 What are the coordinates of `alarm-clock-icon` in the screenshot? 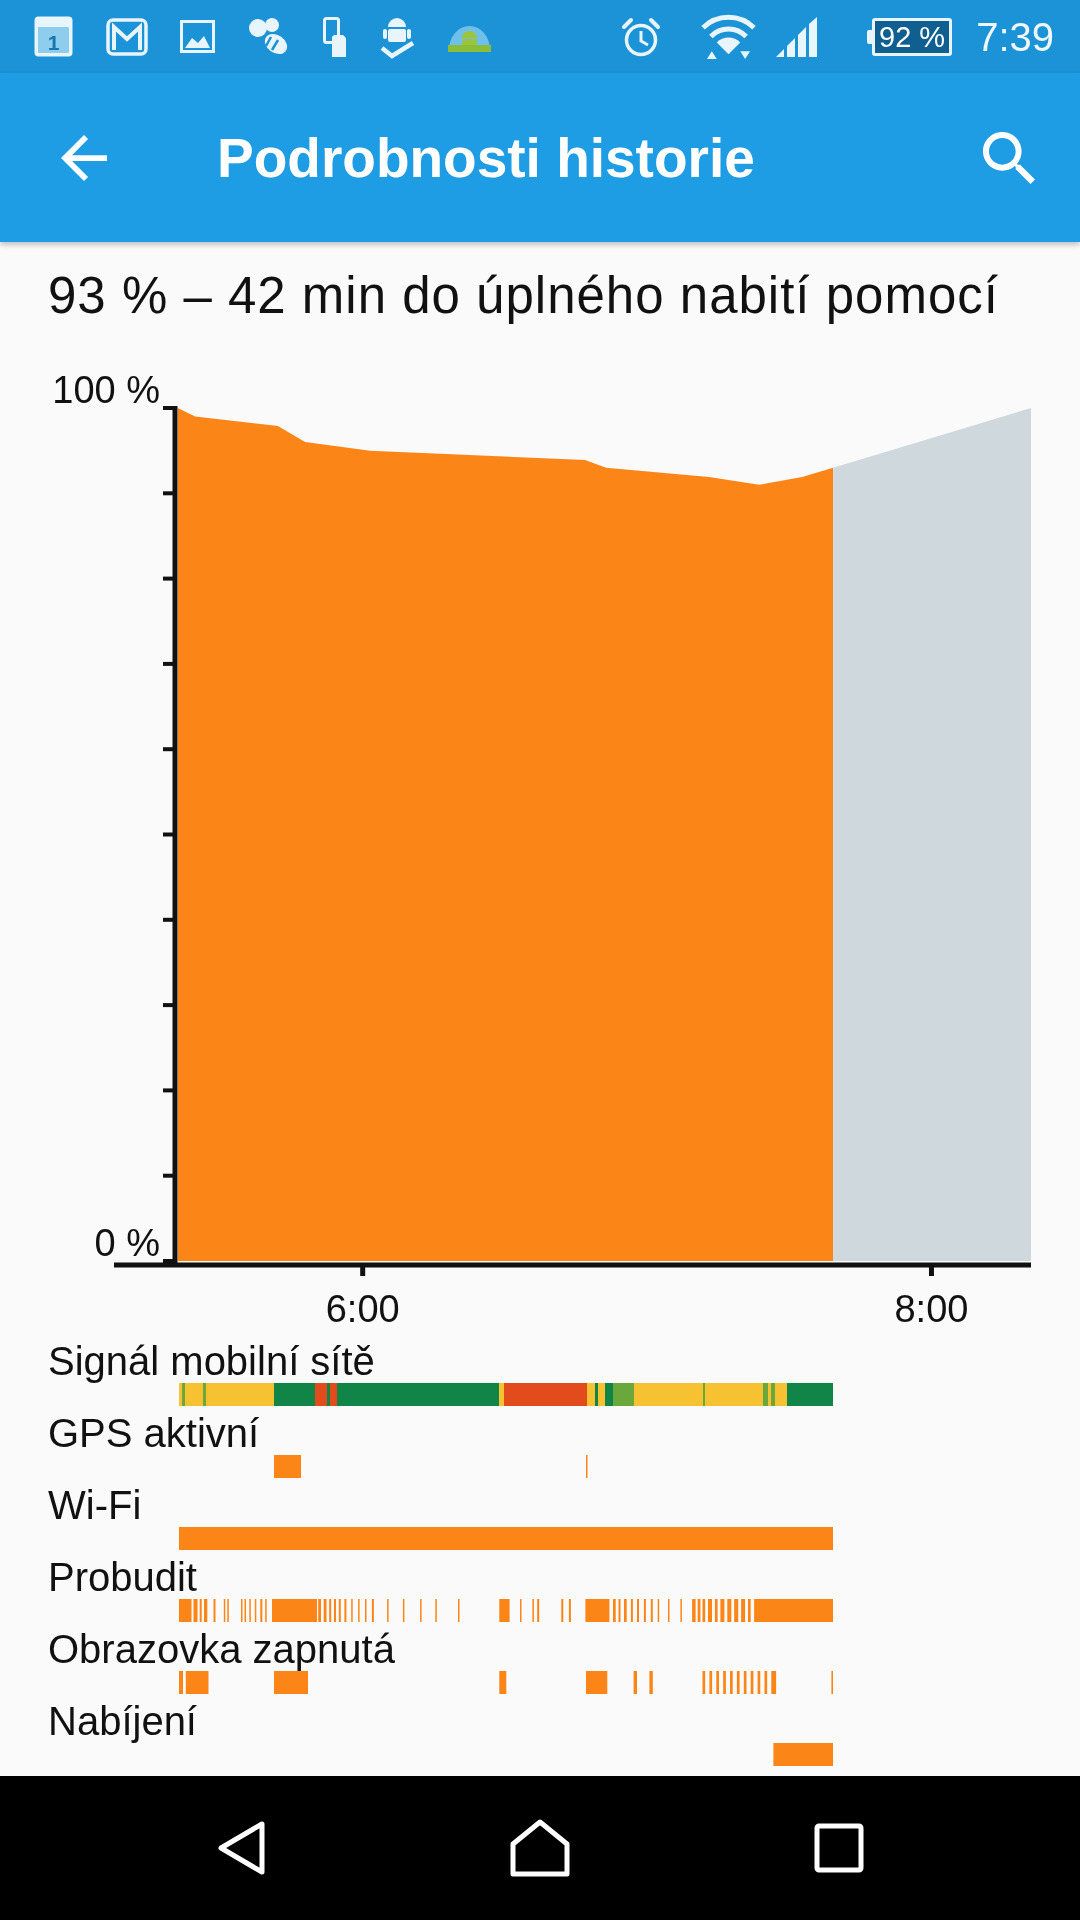 It's located at (641, 36).